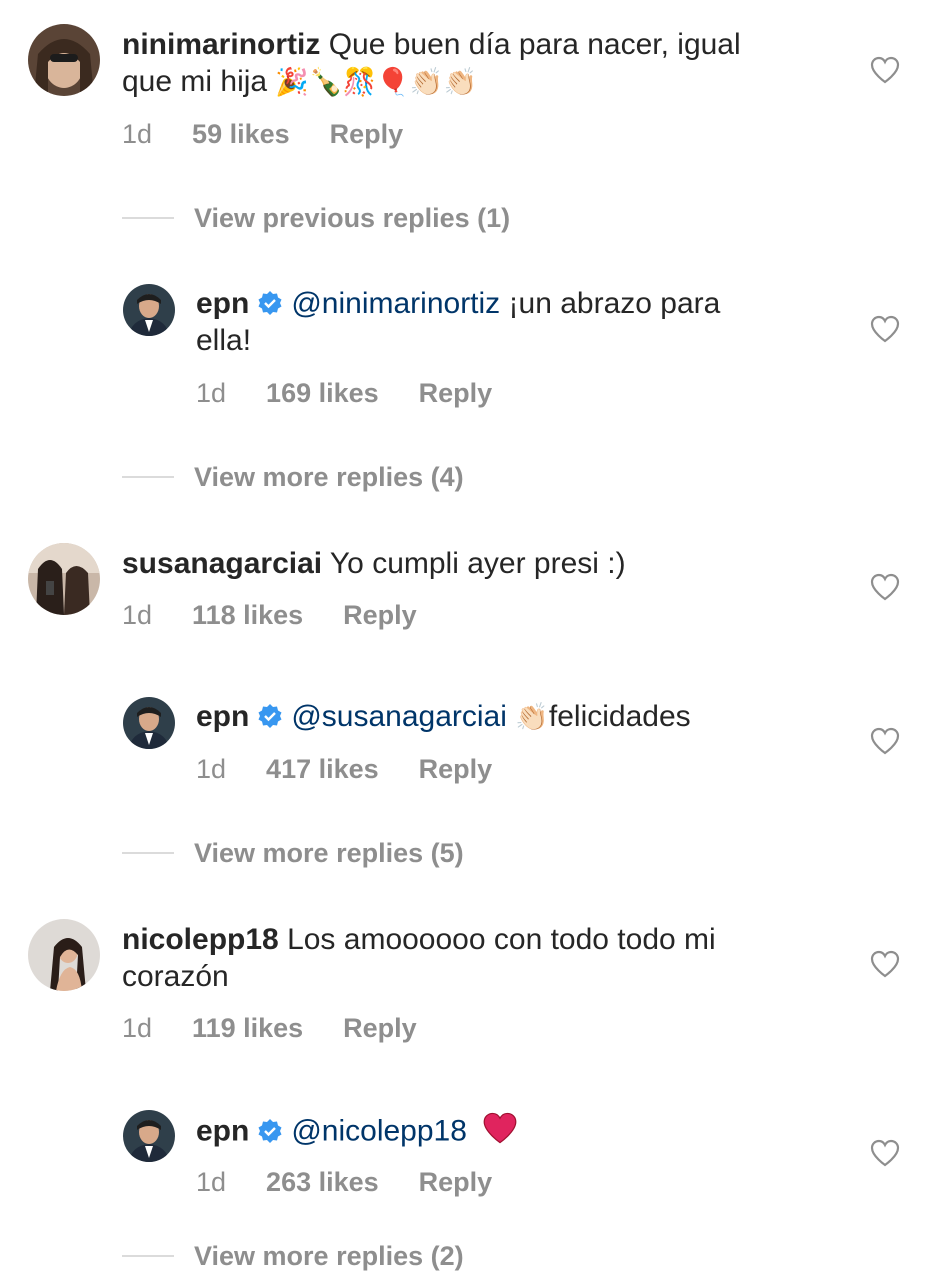 The height and width of the screenshot is (1280, 949). What do you see at coordinates (222, 563) in the screenshot?
I see `comment-username: susanagarciai` at bounding box center [222, 563].